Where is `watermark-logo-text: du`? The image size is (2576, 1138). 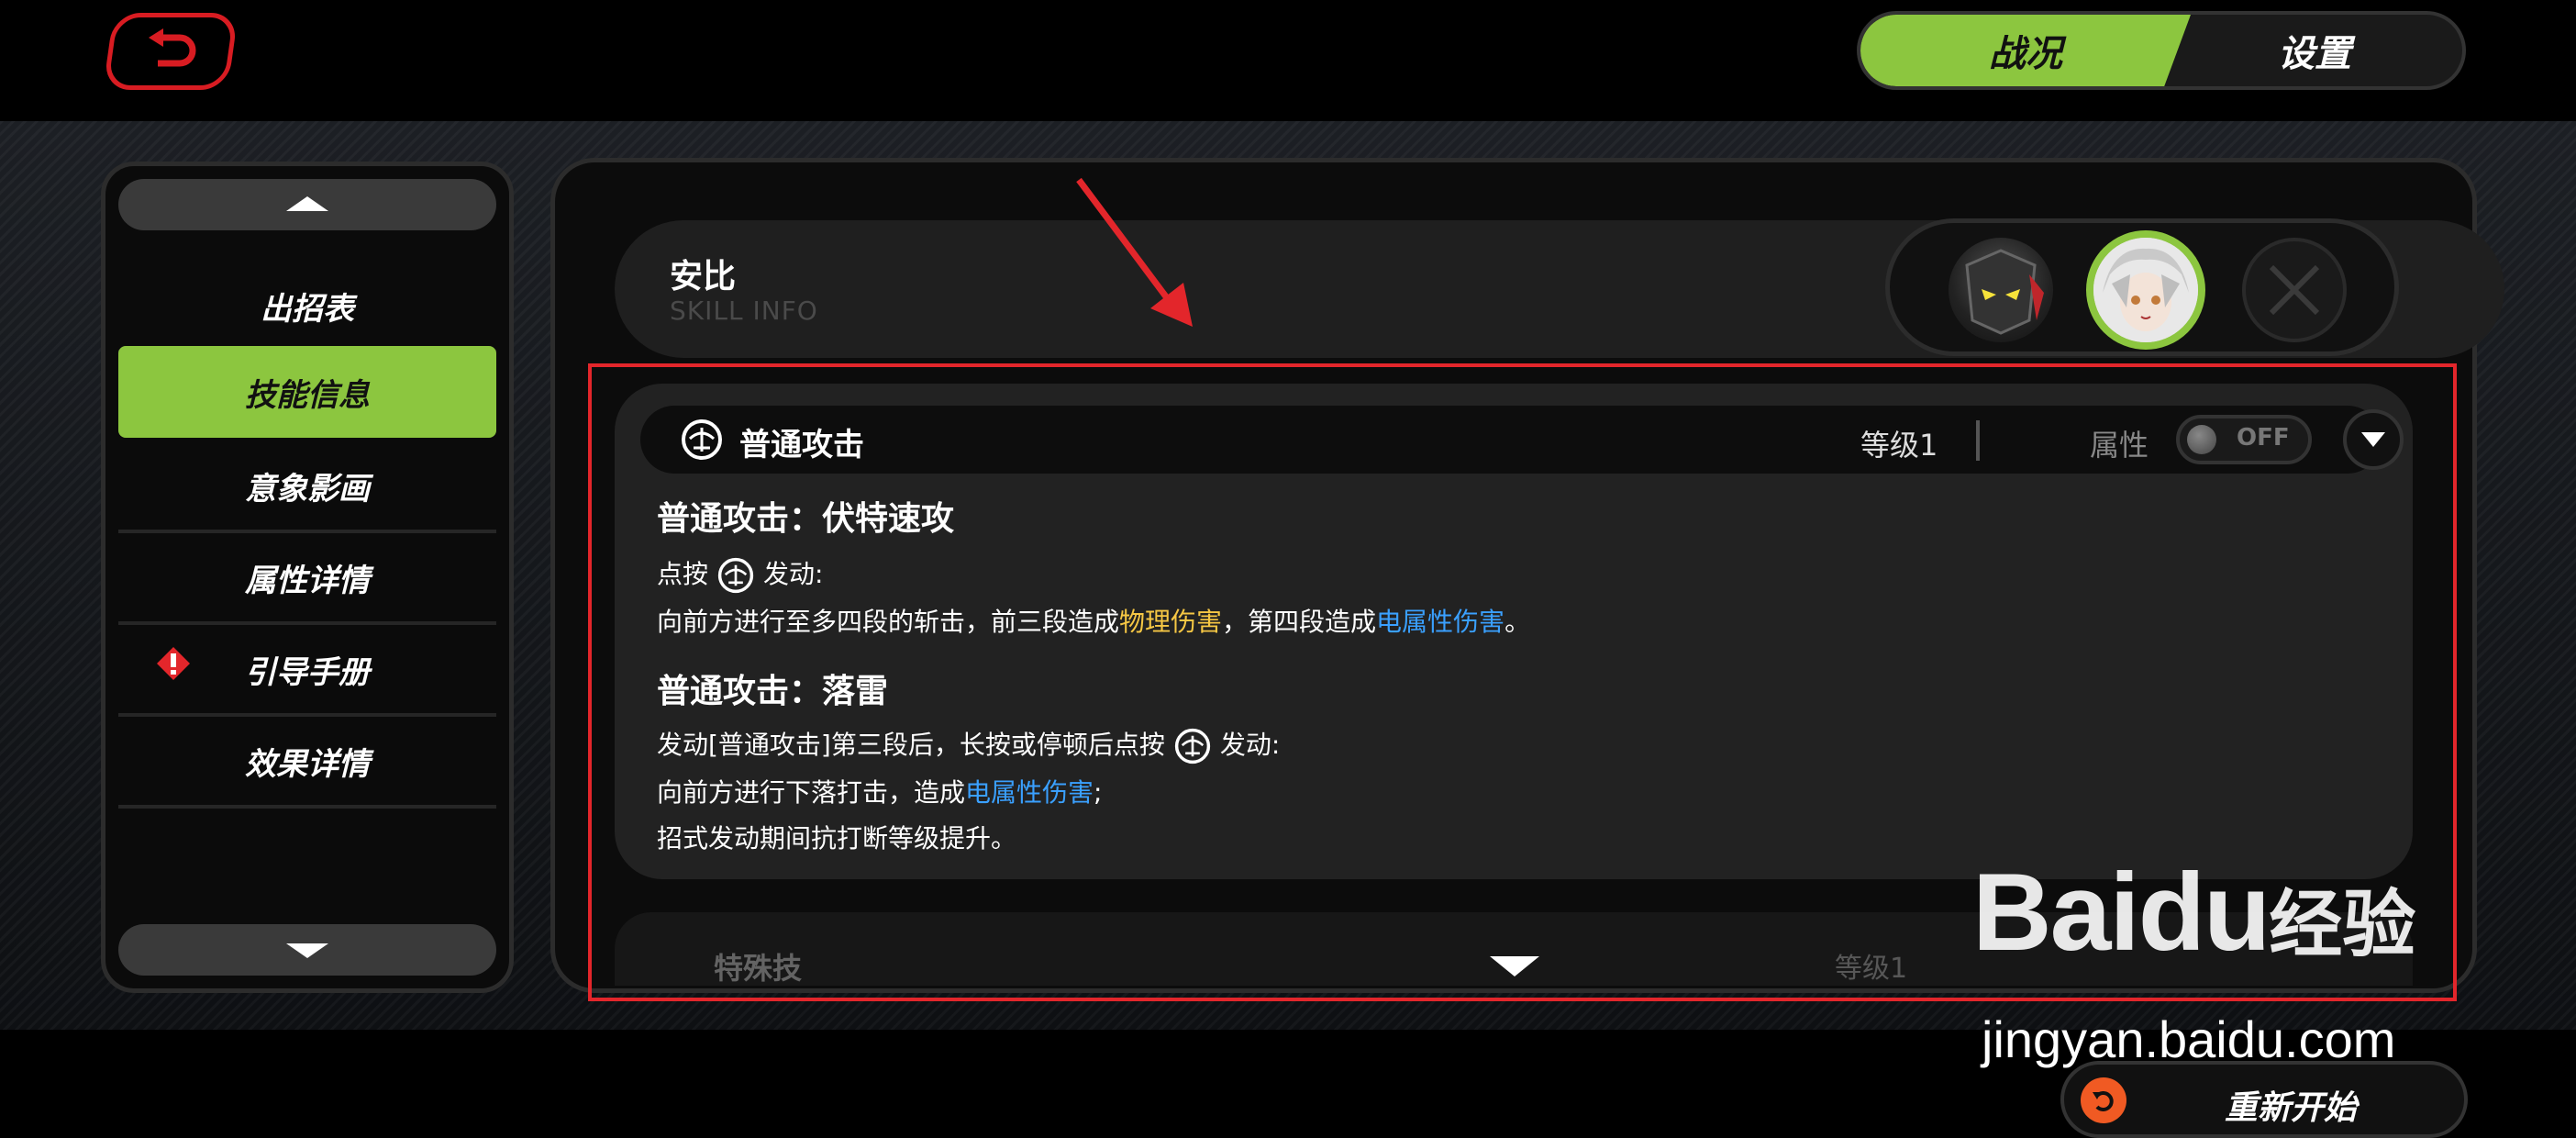
watermark-logo-text: du is located at coordinates (2204, 912).